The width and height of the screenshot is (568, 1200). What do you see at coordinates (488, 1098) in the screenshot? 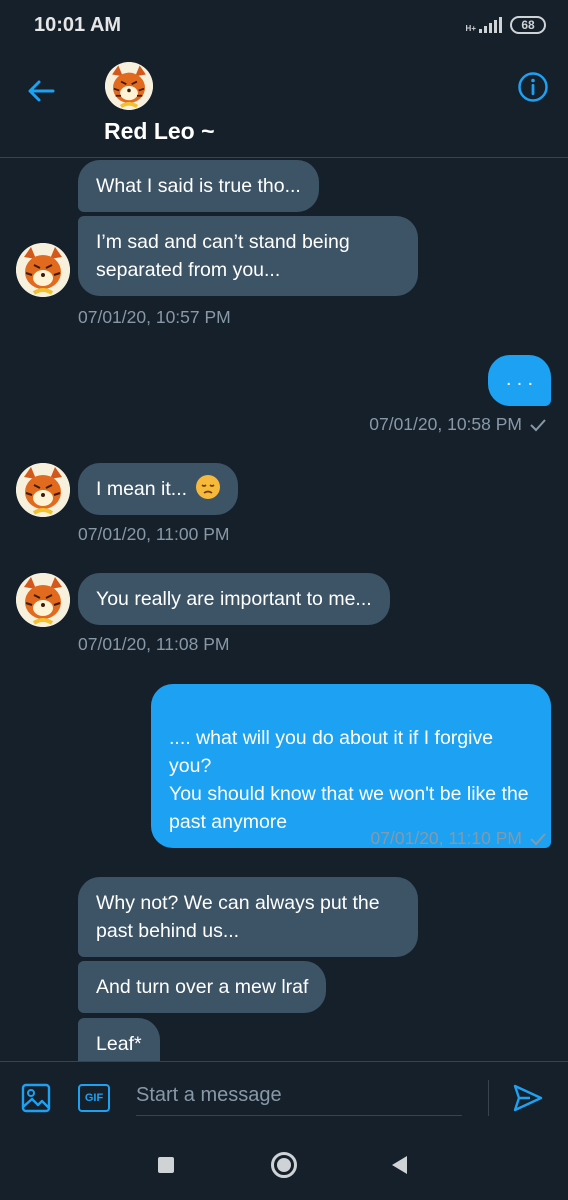
I see `composer-divider` at bounding box center [488, 1098].